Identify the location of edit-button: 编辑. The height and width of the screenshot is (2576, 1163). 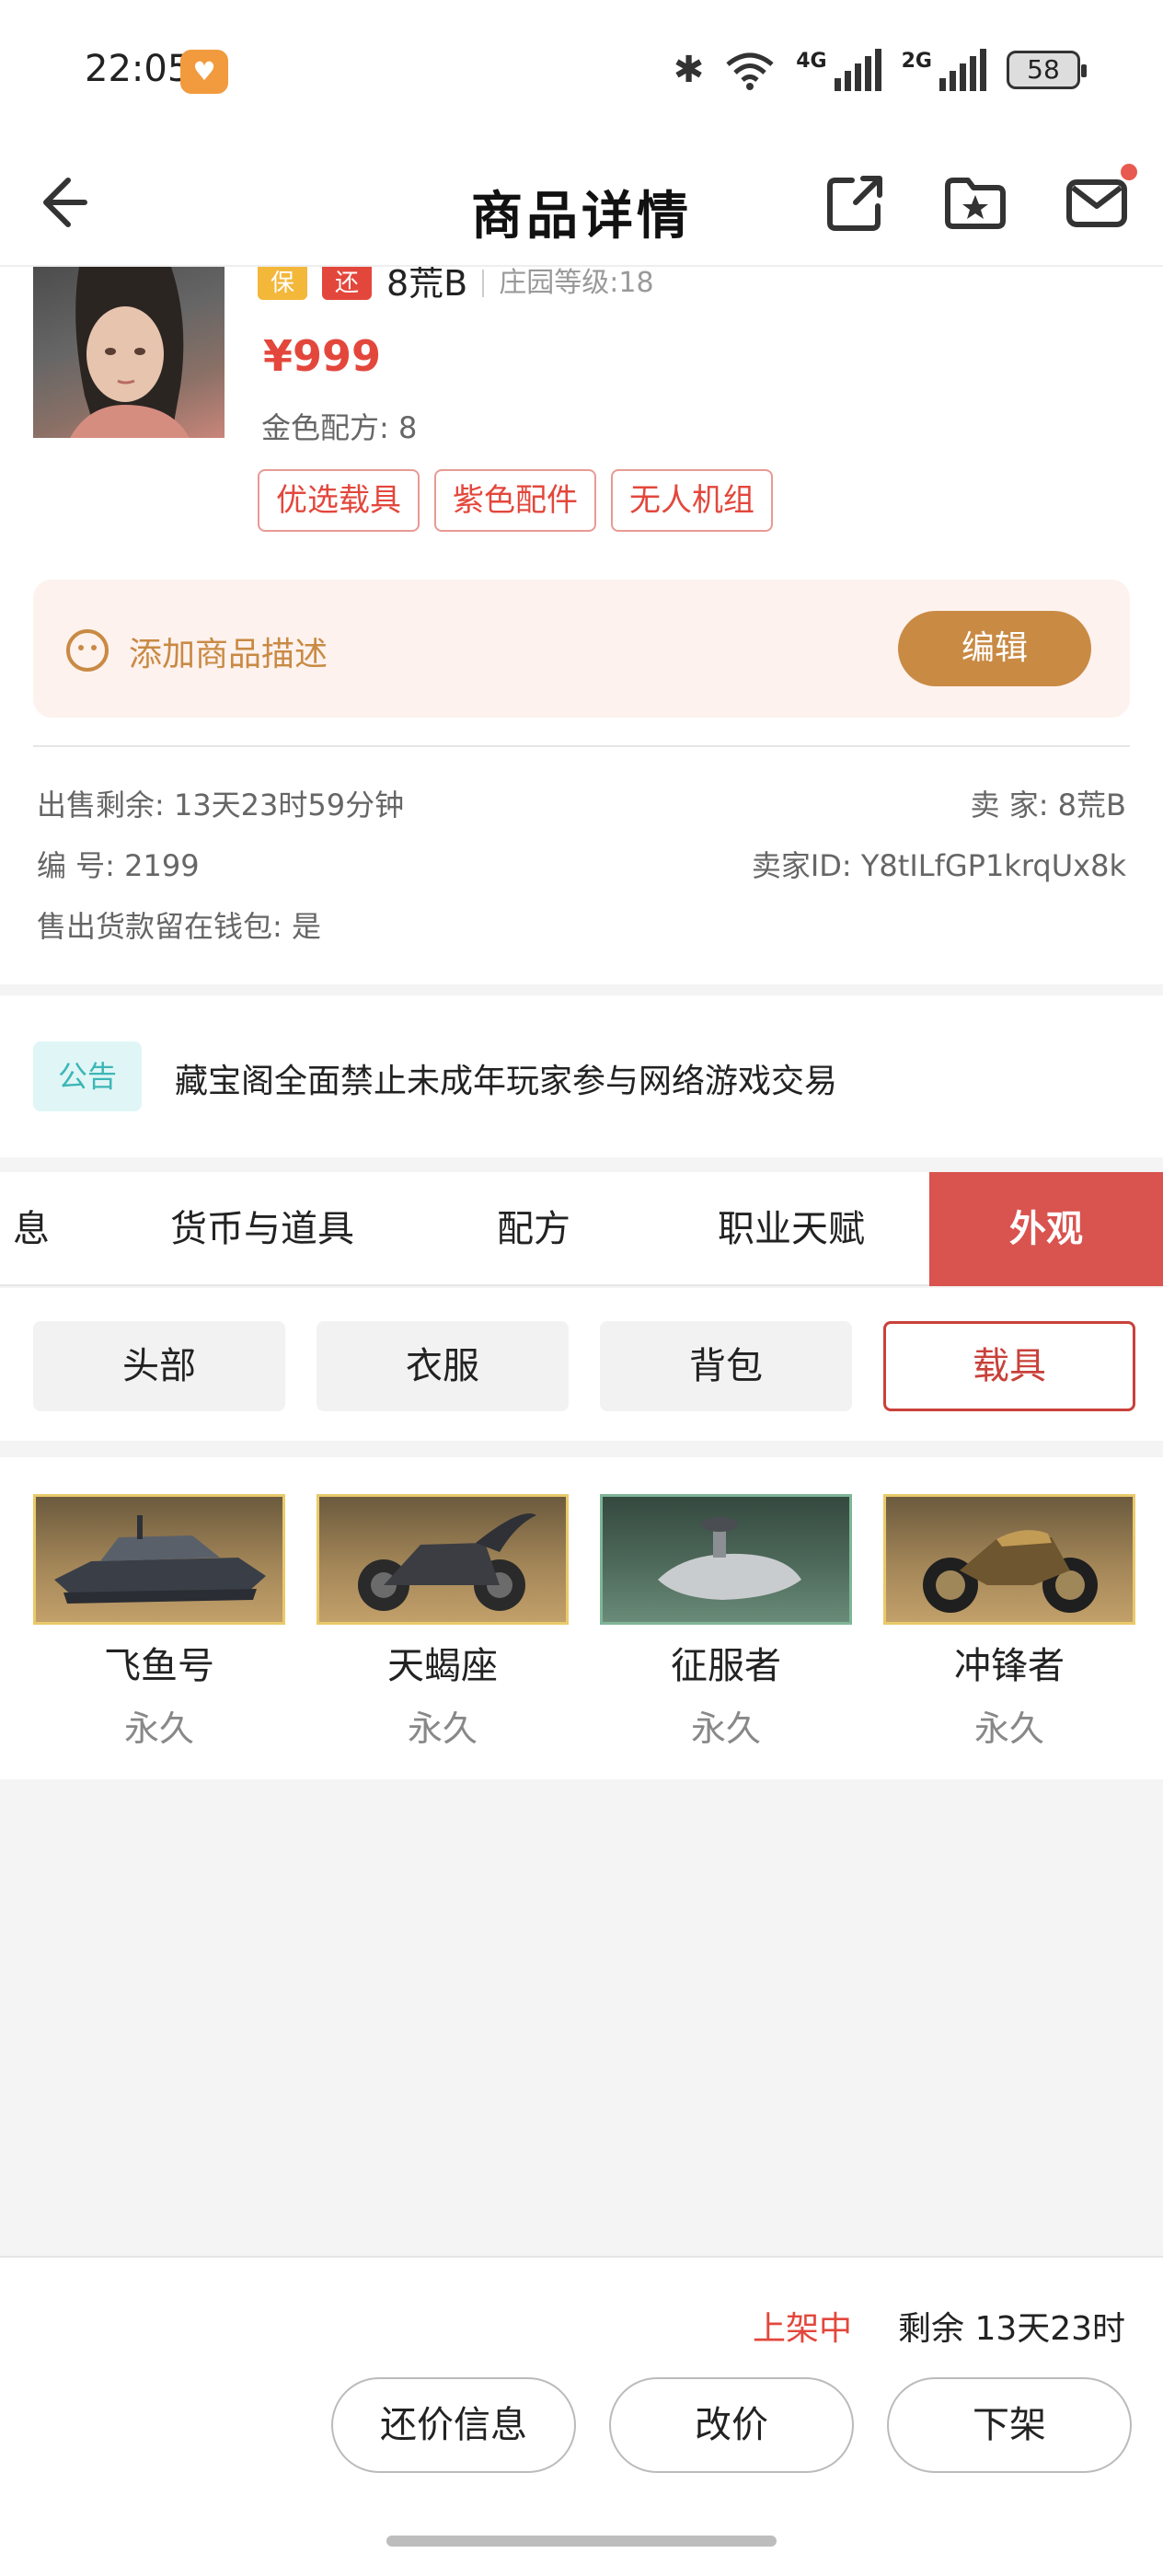
(995, 648).